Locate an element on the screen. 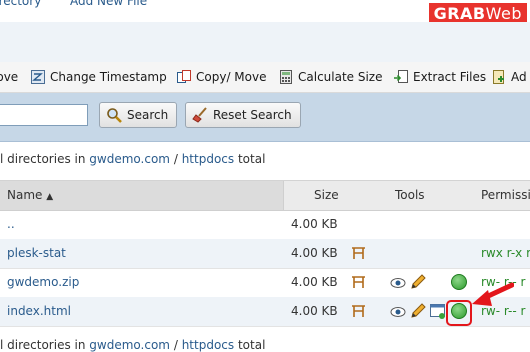  reset-search-label: Reset Search is located at coordinates (252, 115).